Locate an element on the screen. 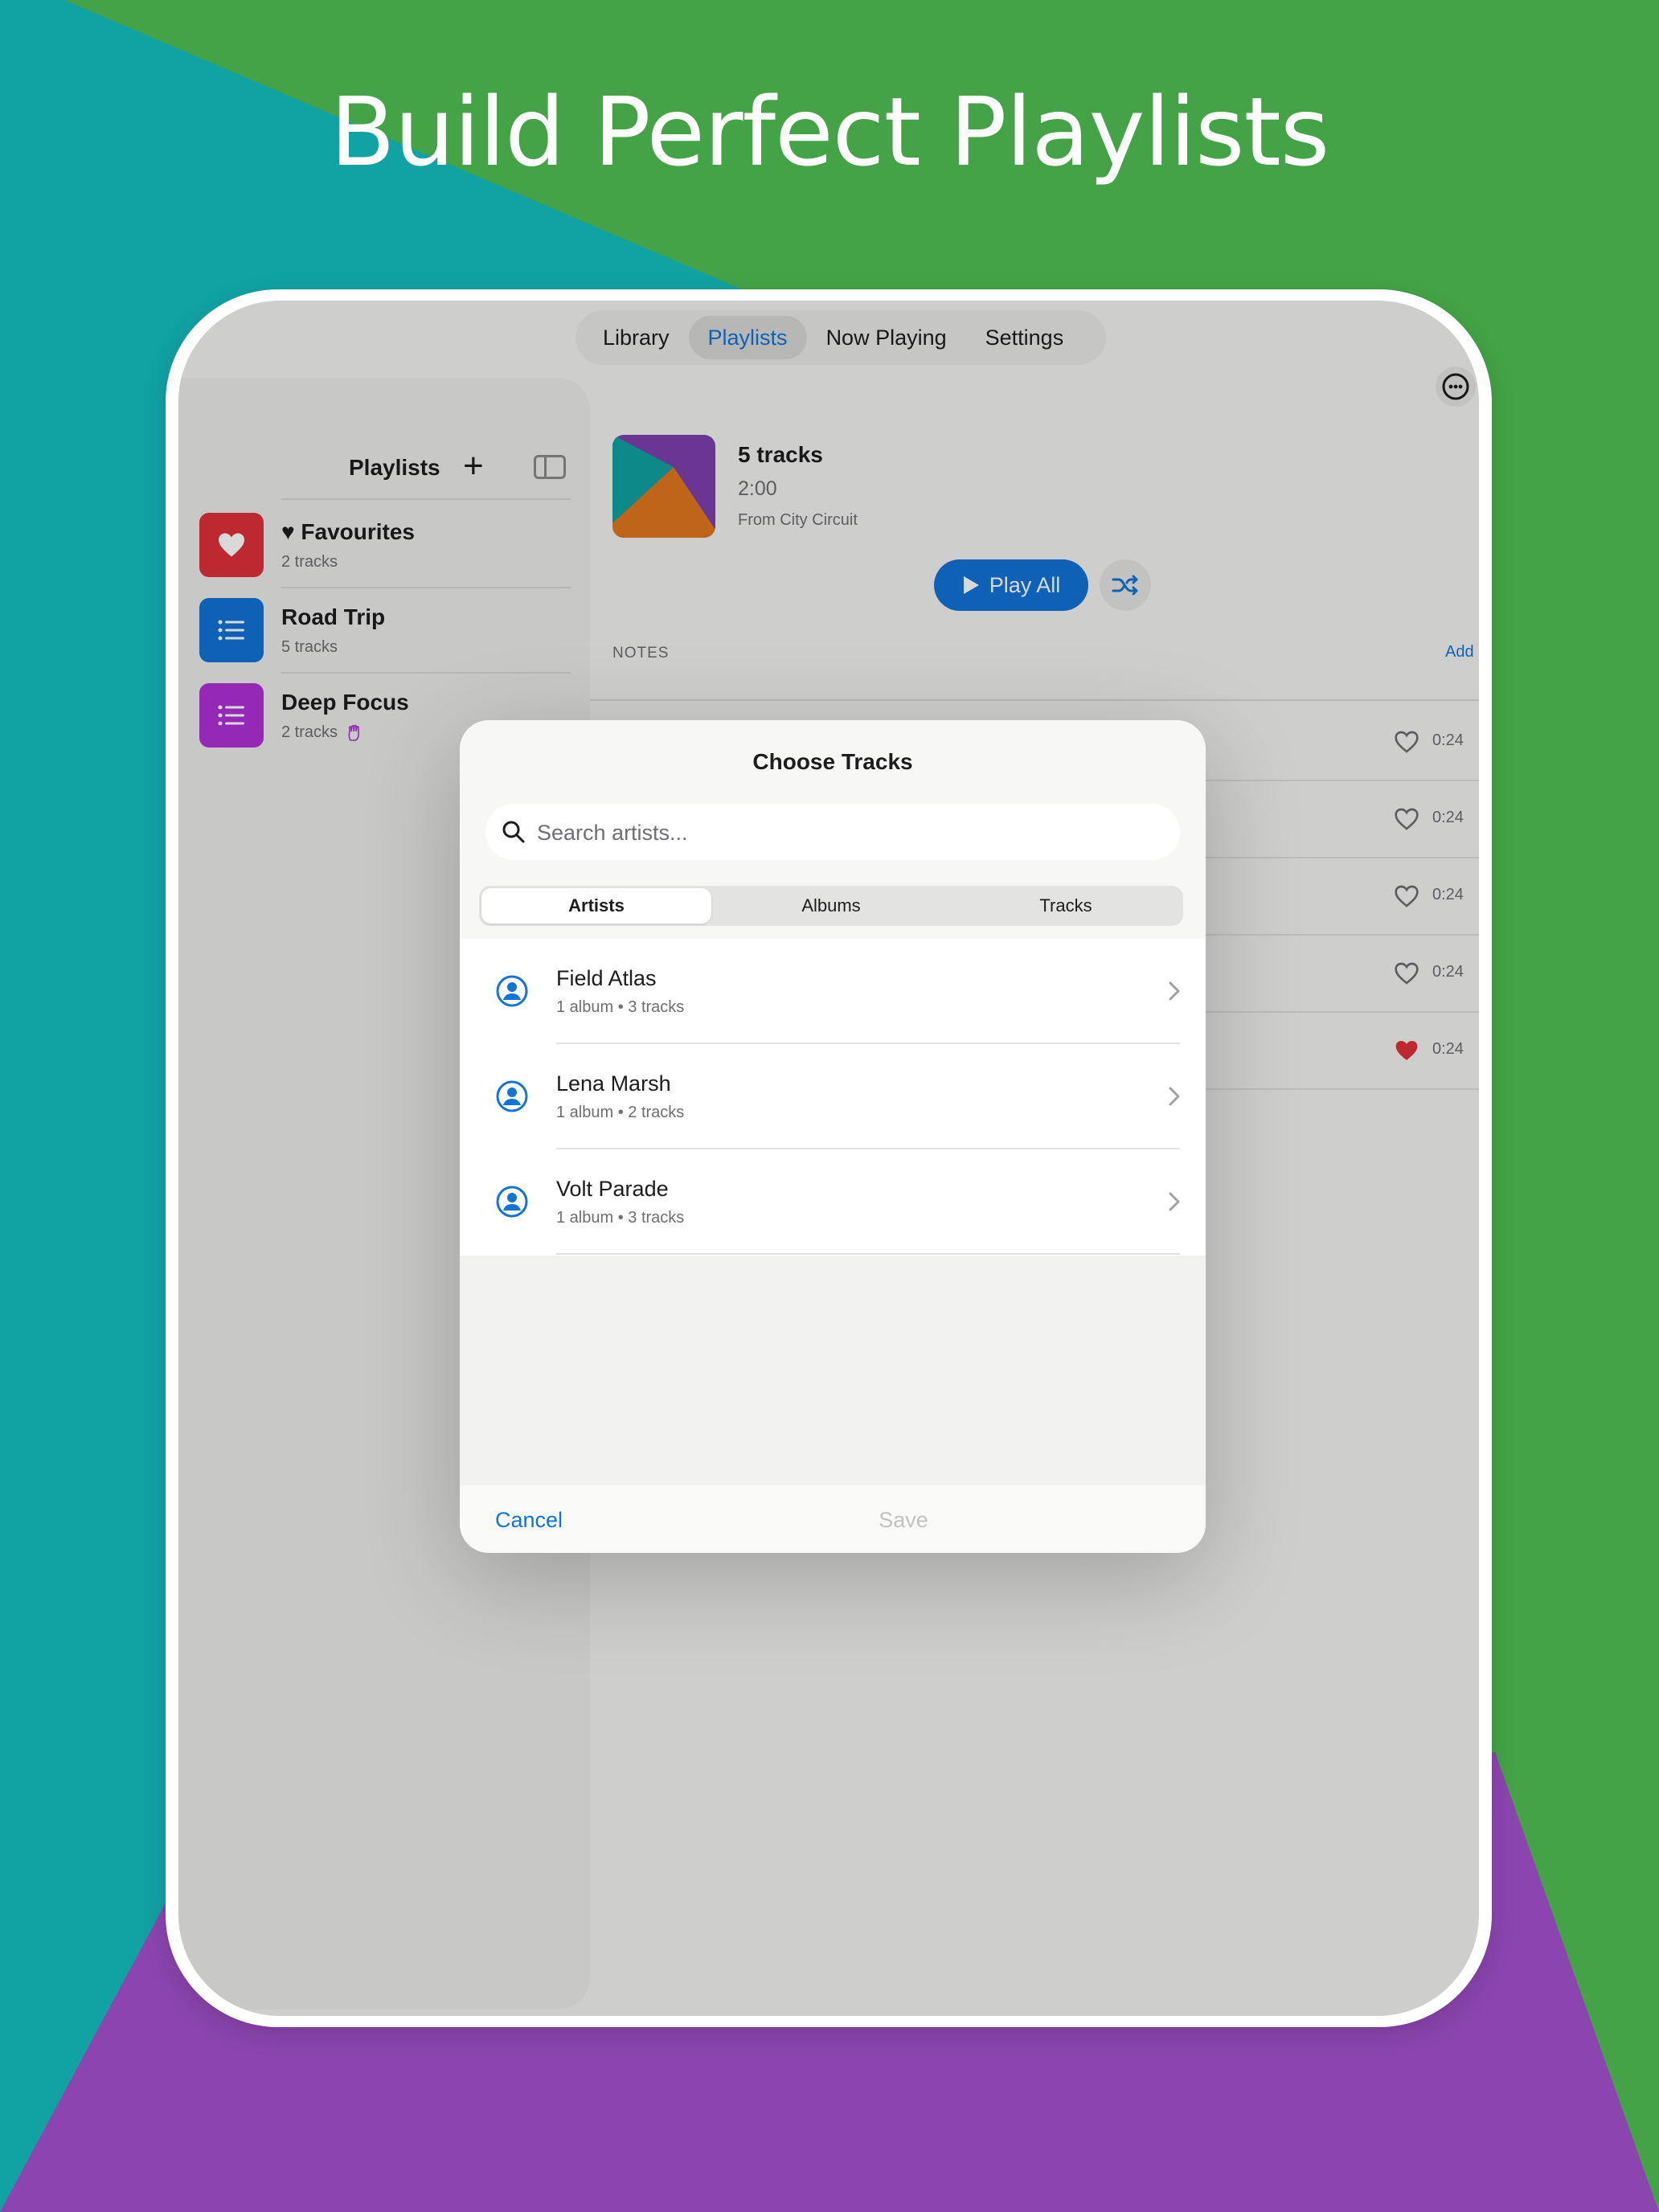  save-button: Save is located at coordinates (833, 1520).